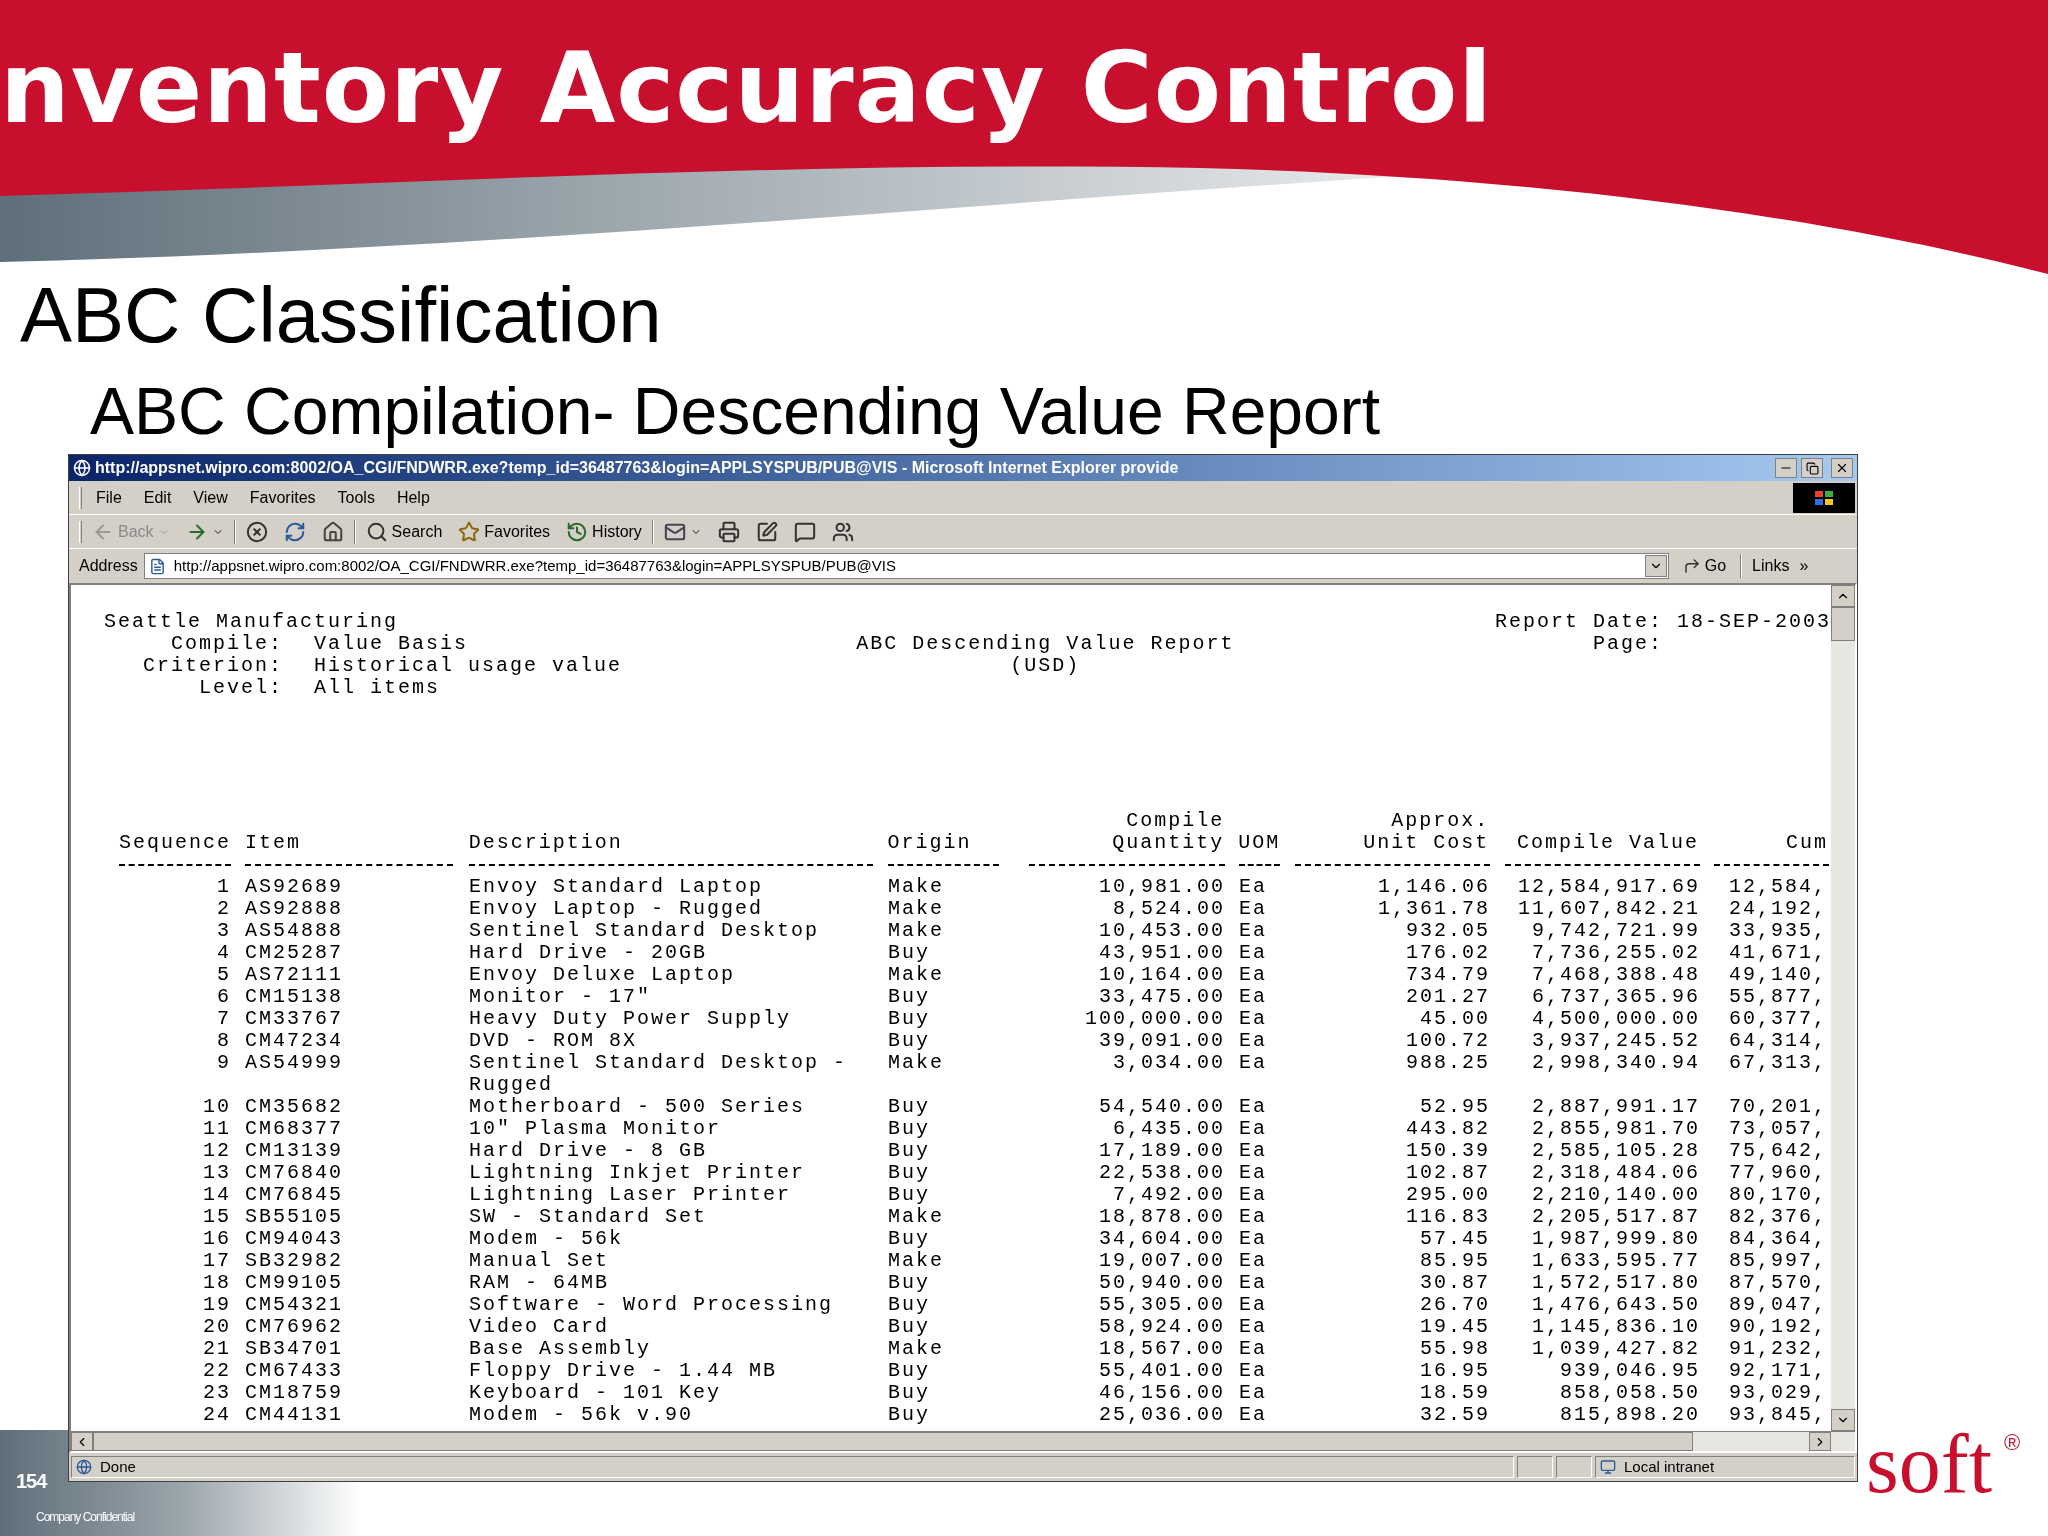  I want to click on star-icon, so click(469, 531).